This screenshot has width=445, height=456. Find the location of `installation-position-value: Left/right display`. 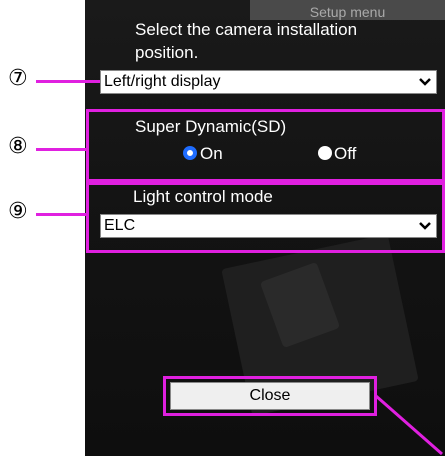

installation-position-value: Left/right display is located at coordinates (162, 81).